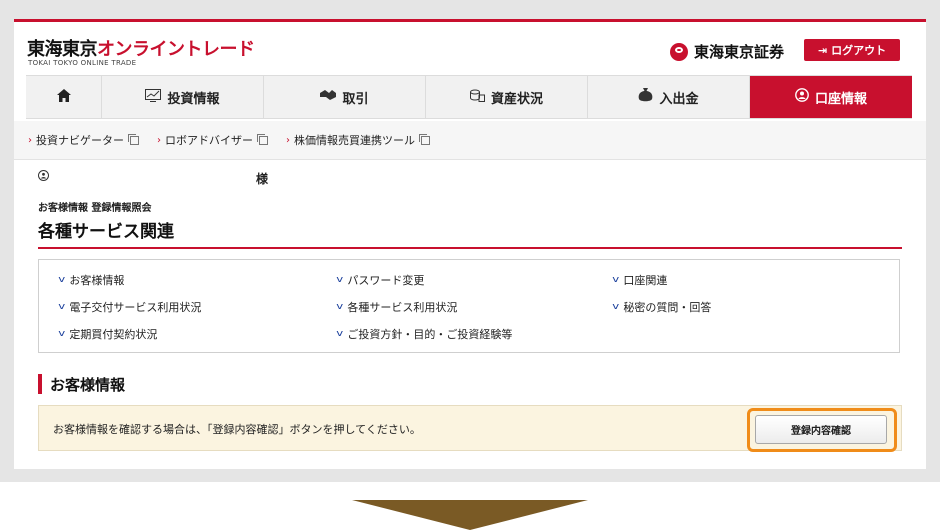  I want to click on subnav-label: 株価情報売買連携ツール, so click(354, 140).